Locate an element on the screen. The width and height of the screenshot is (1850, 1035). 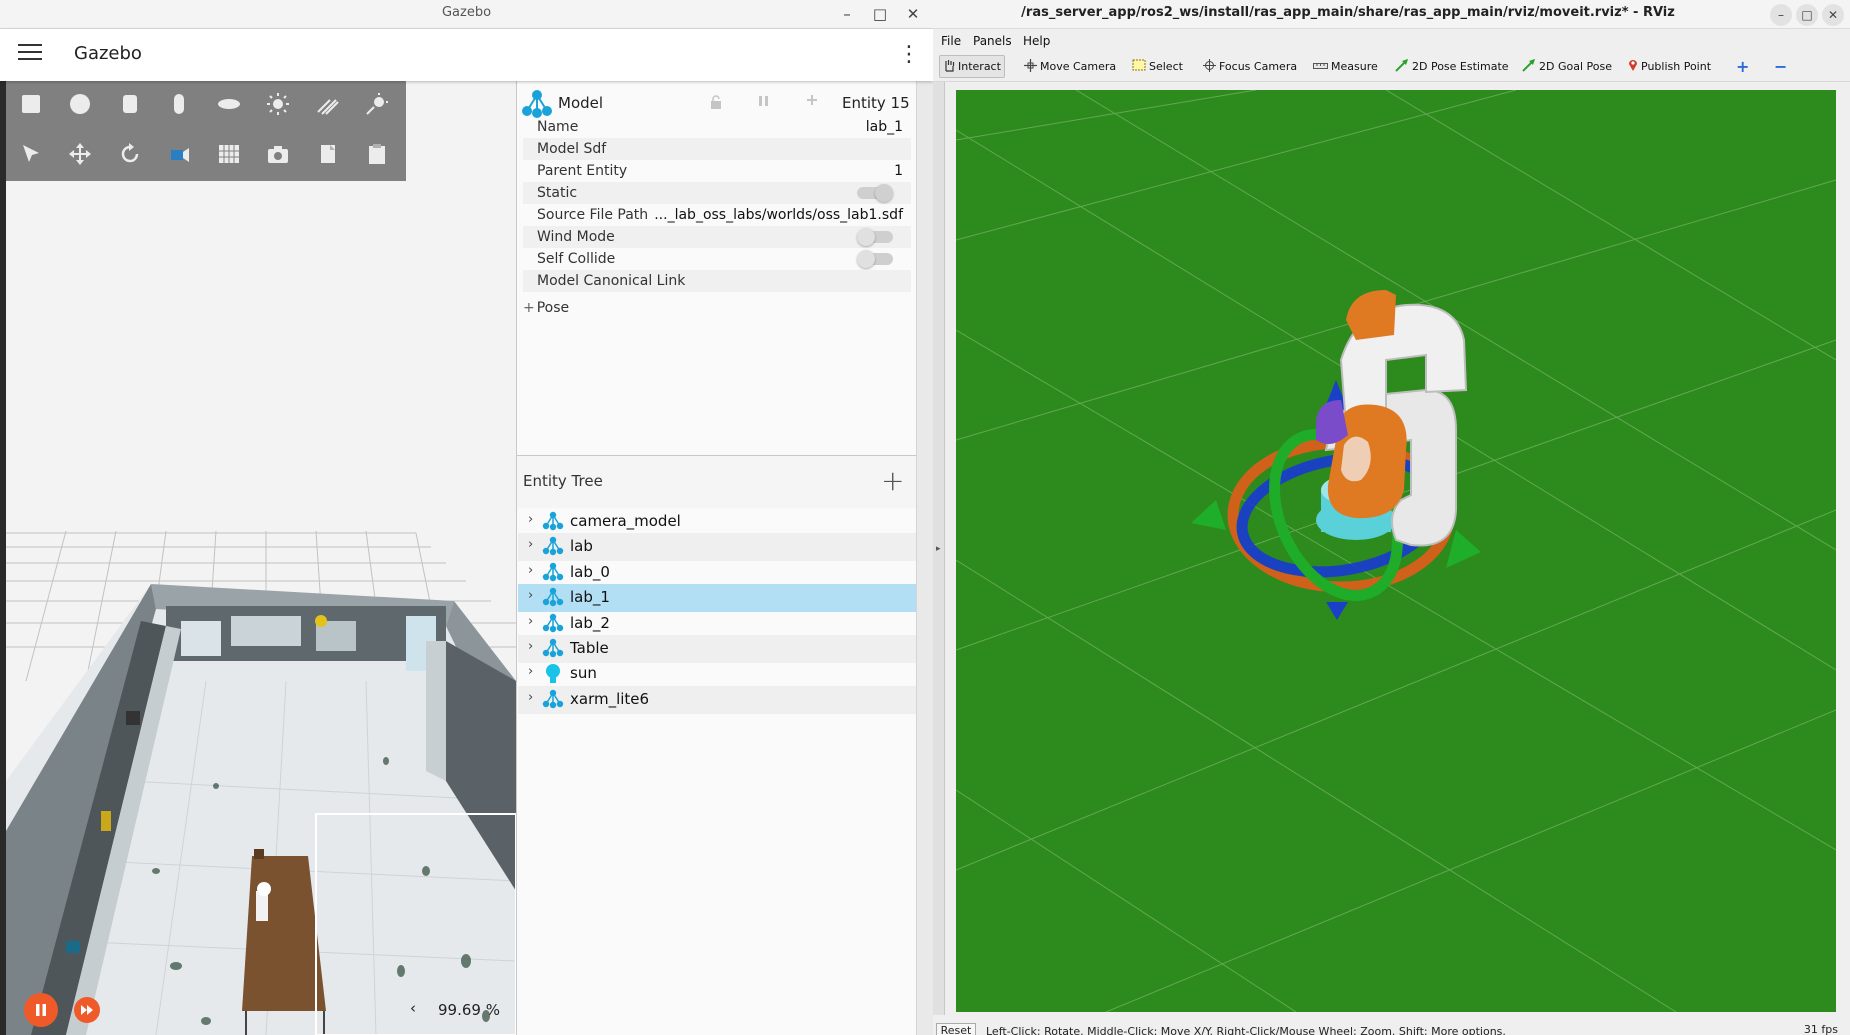
inspector-pause-icon is located at coordinates (764, 103).